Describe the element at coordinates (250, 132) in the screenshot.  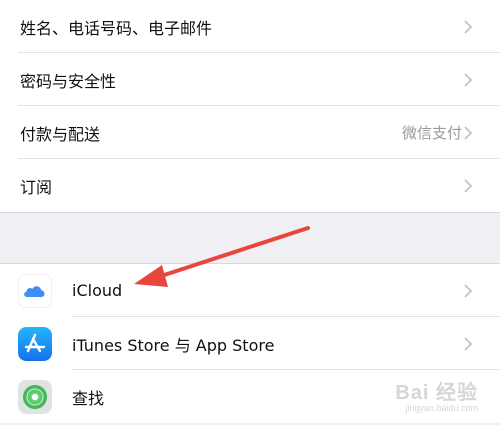
I see `settings-row-payment-shipping: 付款与配送 微信支付` at that location.